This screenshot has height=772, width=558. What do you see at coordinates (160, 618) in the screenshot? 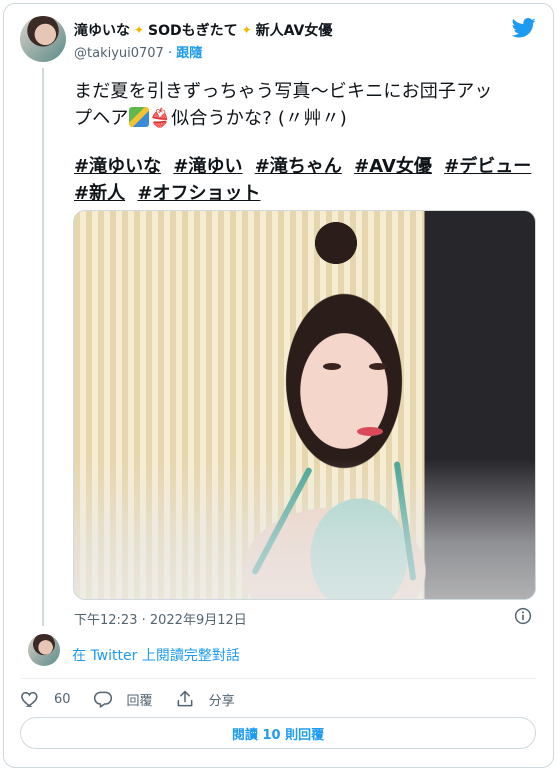
I see `timestamp: 下午12:23 · 2022年9月12日` at bounding box center [160, 618].